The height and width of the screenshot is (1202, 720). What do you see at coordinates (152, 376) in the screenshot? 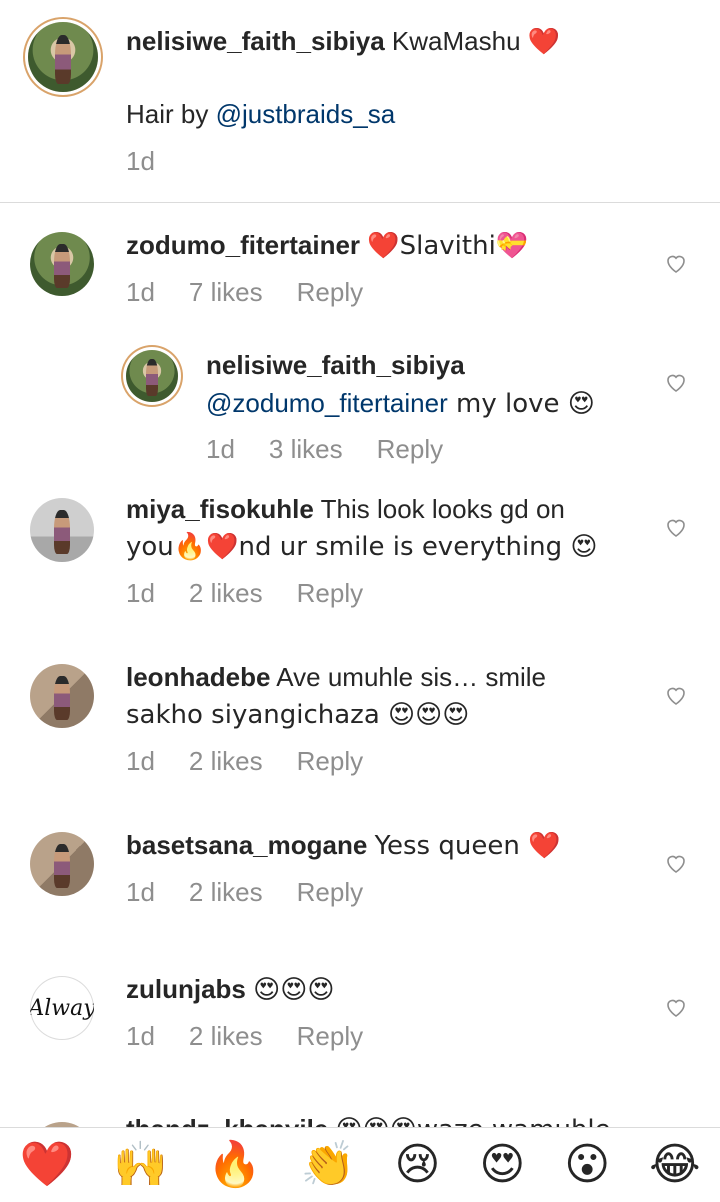
I see `reply-avatar` at bounding box center [152, 376].